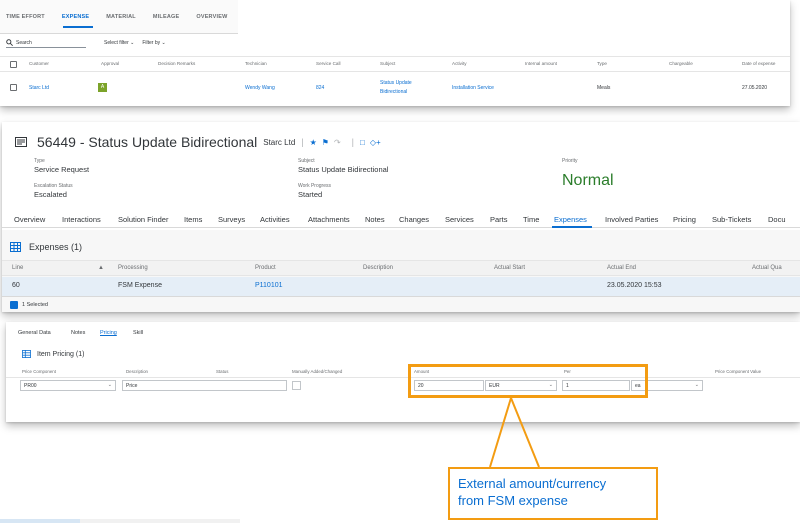 The image size is (800, 523). What do you see at coordinates (514, 431) in the screenshot?
I see `callout-pointer` at bounding box center [514, 431].